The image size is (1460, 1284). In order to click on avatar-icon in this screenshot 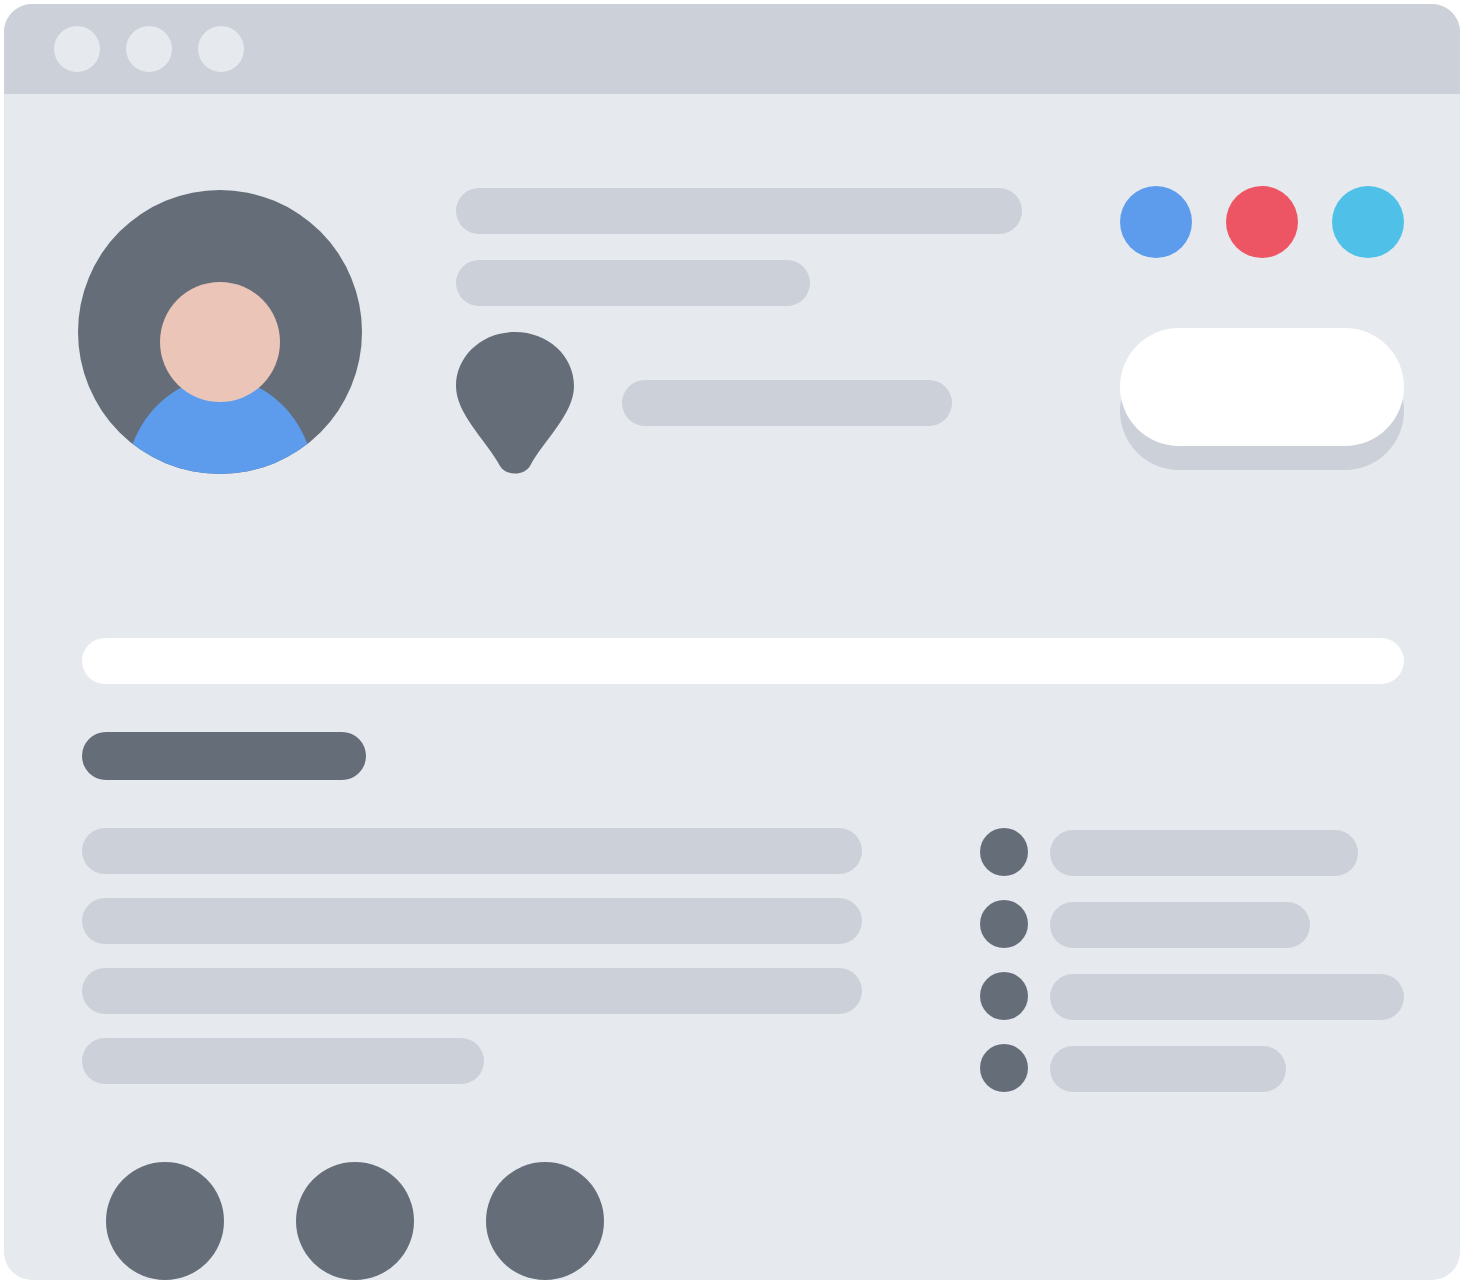, I will do `click(220, 332)`.